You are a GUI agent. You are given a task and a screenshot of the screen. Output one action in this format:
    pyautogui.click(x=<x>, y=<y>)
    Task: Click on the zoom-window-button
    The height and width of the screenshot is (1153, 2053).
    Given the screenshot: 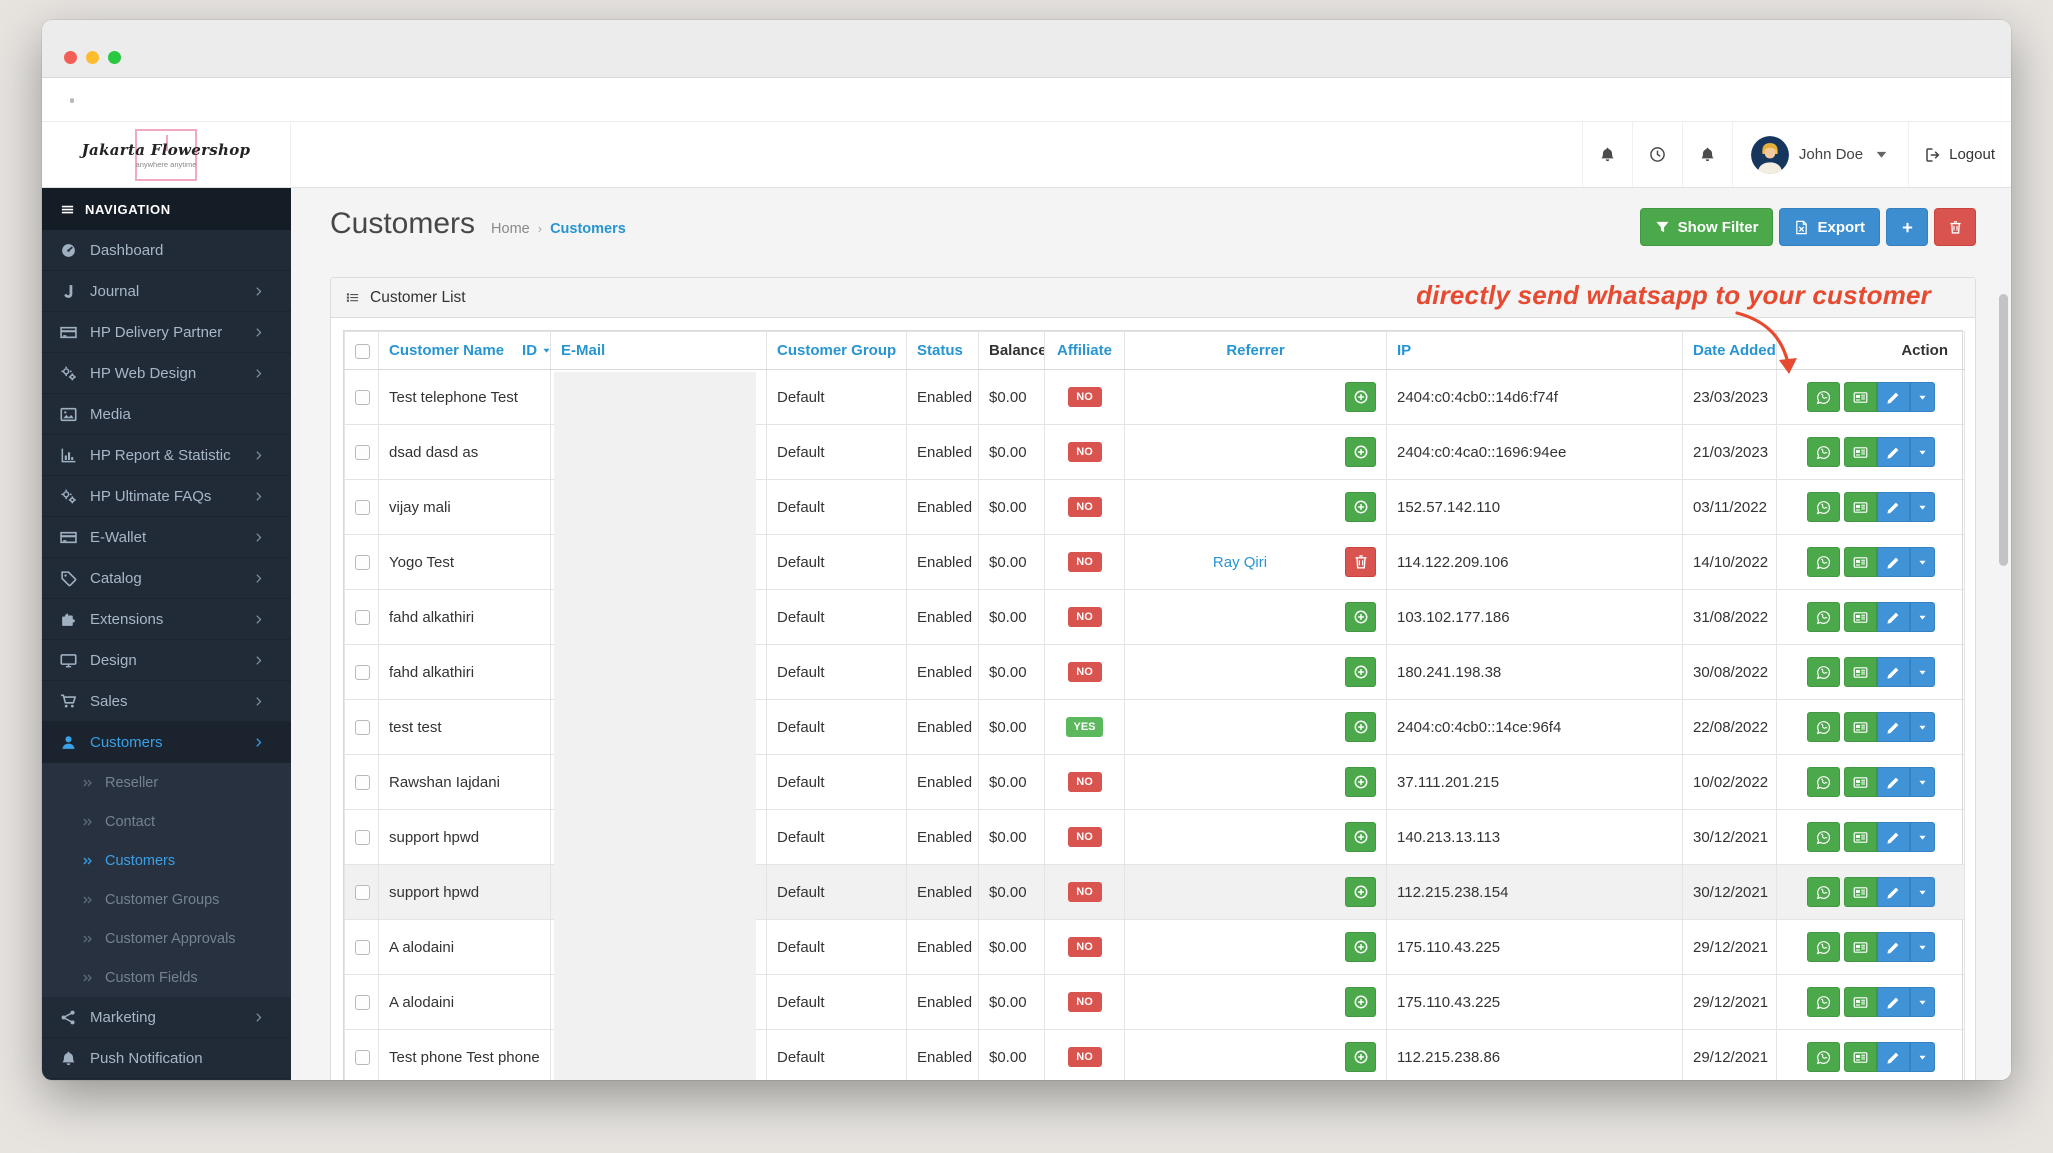 What is the action you would take?
    pyautogui.click(x=114, y=57)
    